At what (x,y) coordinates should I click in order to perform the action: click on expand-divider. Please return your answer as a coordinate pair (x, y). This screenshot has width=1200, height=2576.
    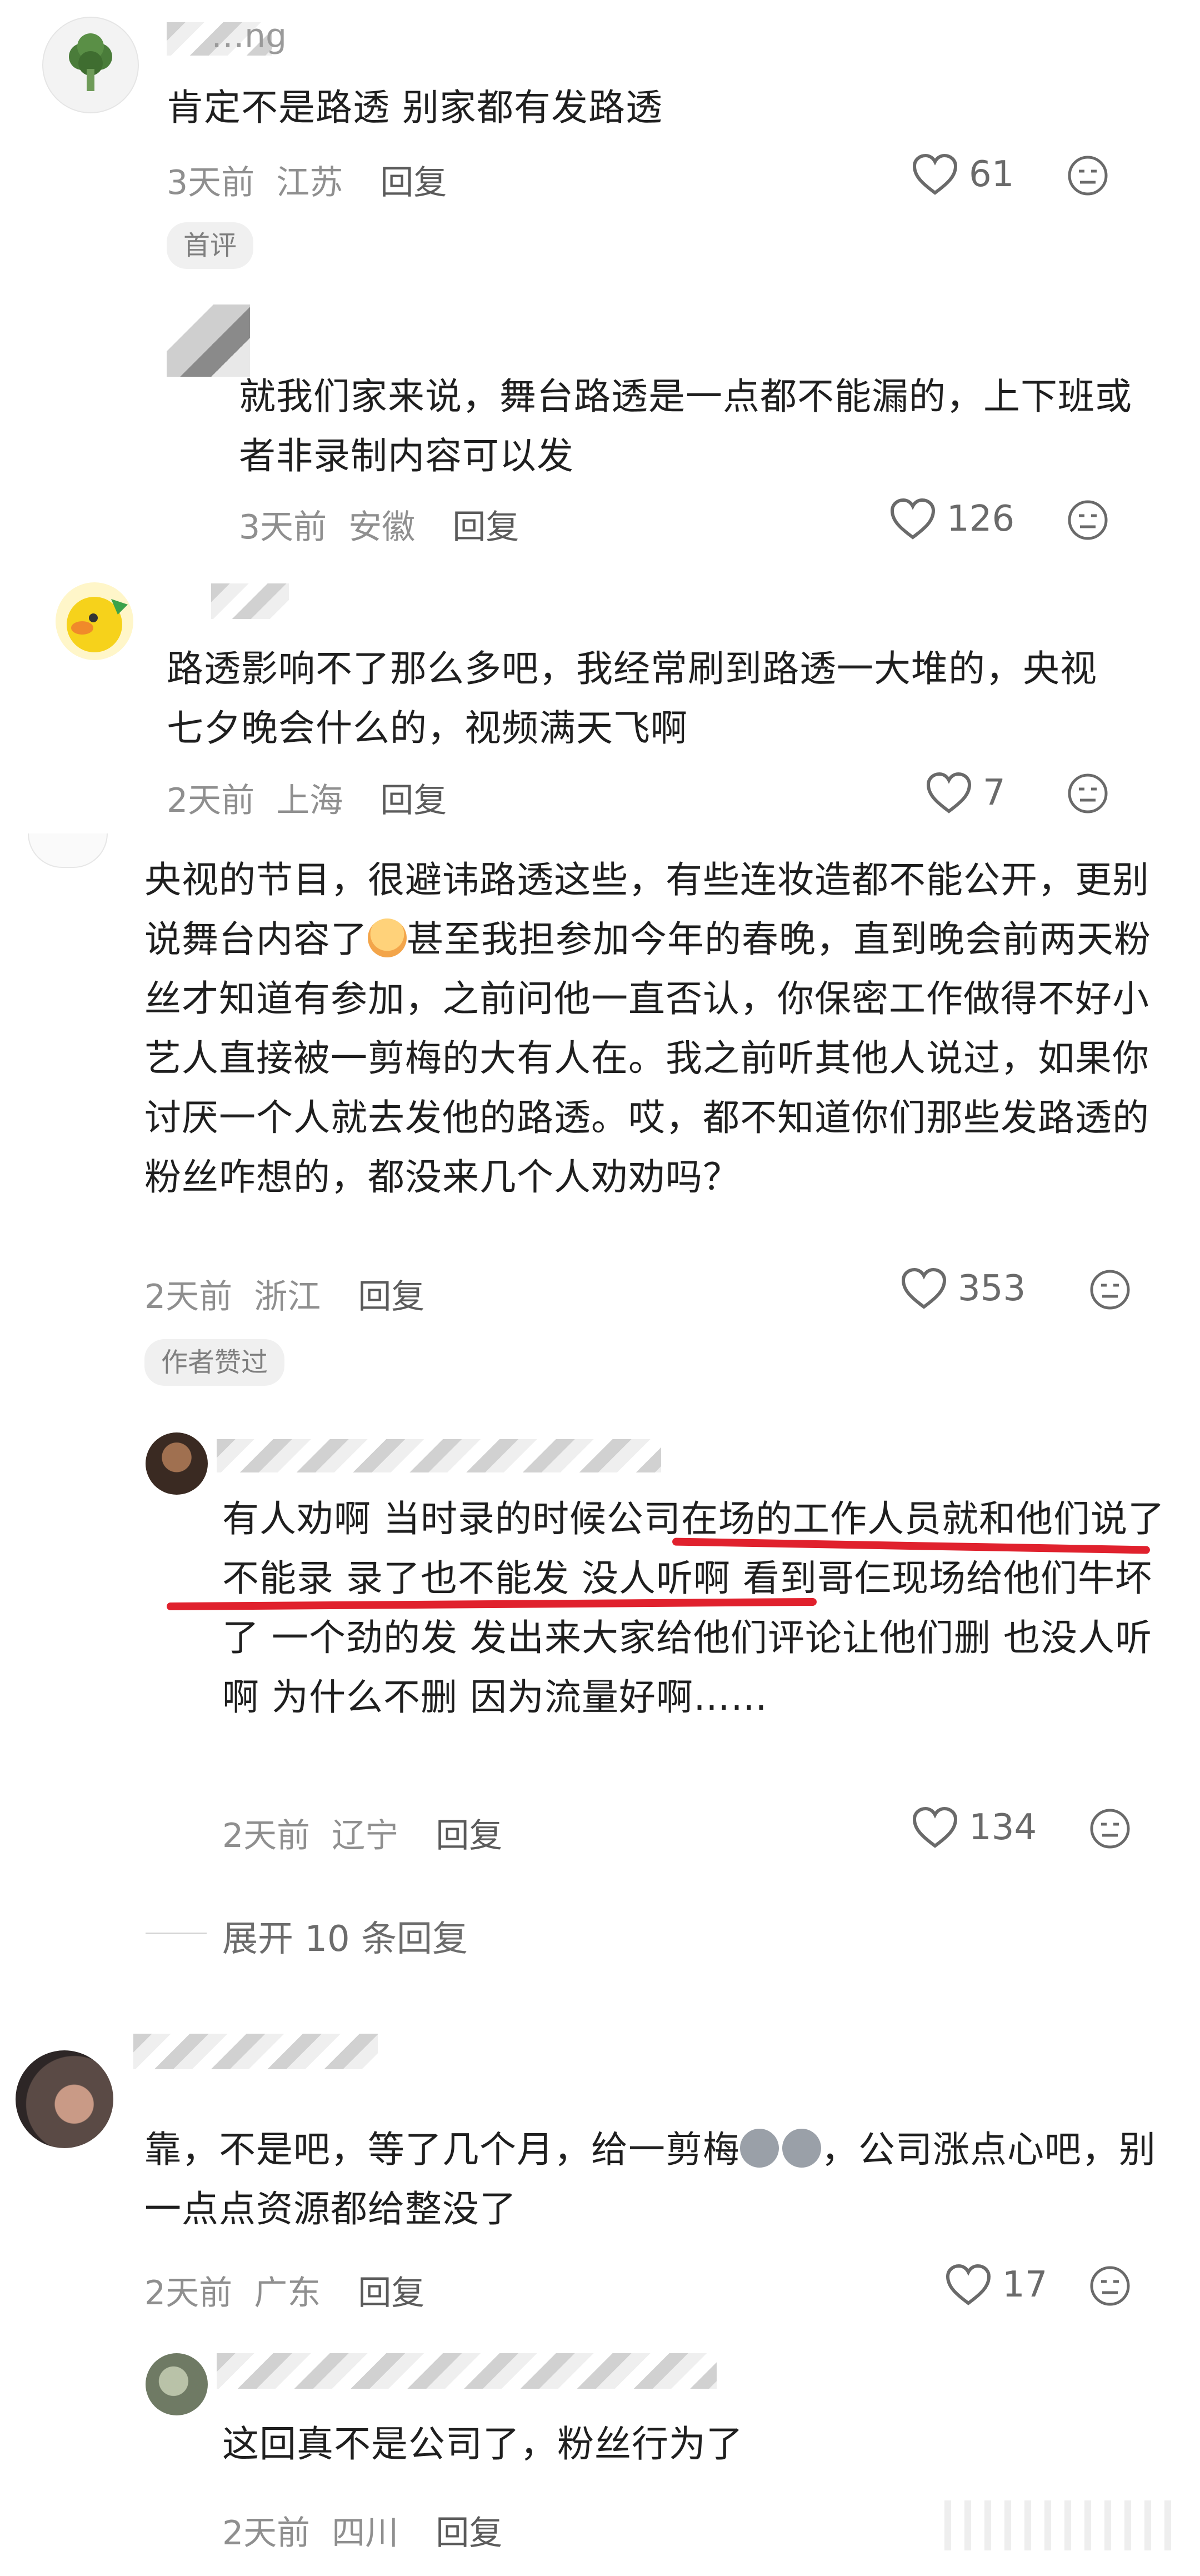
    Looking at the image, I should click on (176, 1933).